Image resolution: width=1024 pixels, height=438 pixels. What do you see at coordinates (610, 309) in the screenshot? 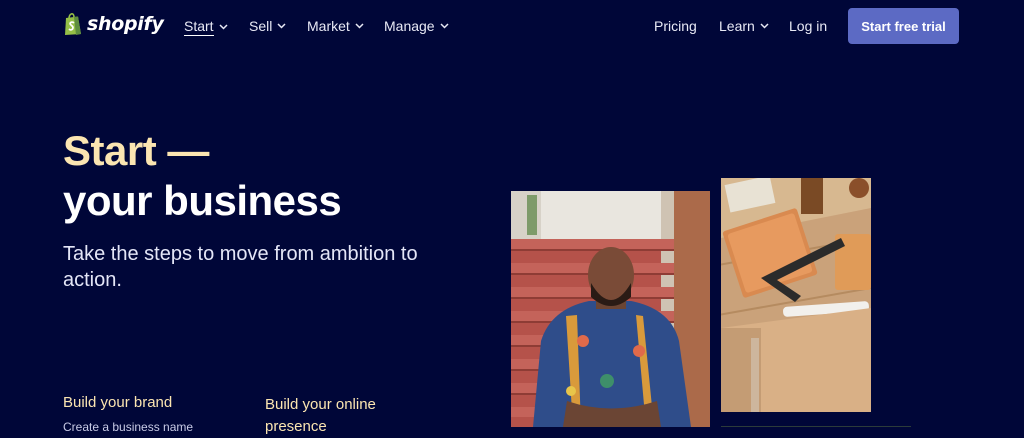
I see `entrepreneur-photo` at bounding box center [610, 309].